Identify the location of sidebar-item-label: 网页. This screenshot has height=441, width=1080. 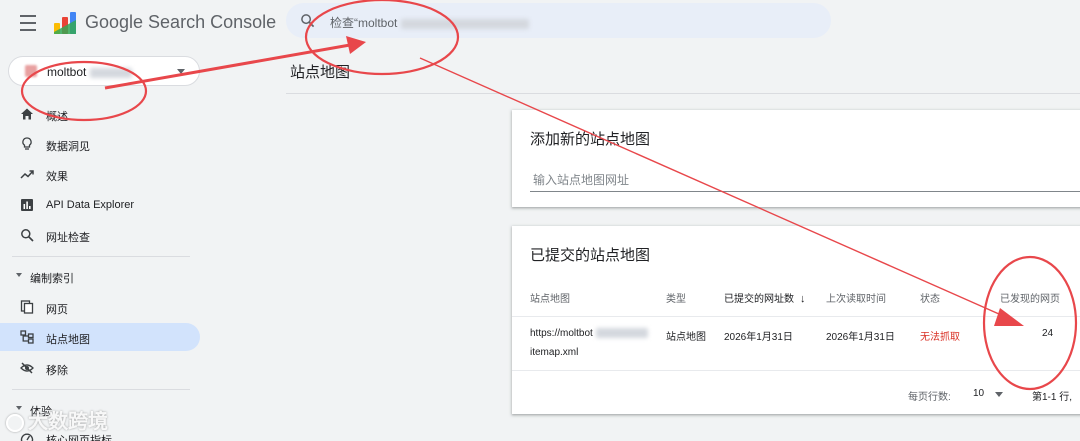
(57, 310).